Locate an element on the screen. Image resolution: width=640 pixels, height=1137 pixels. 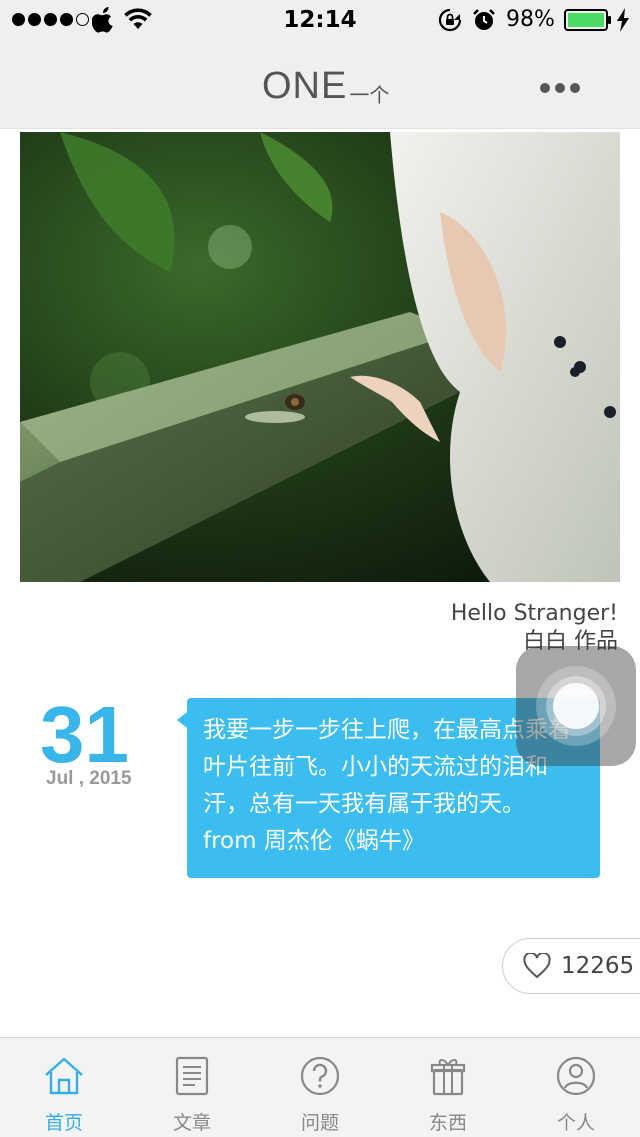
battery-icon is located at coordinates (587, 20).